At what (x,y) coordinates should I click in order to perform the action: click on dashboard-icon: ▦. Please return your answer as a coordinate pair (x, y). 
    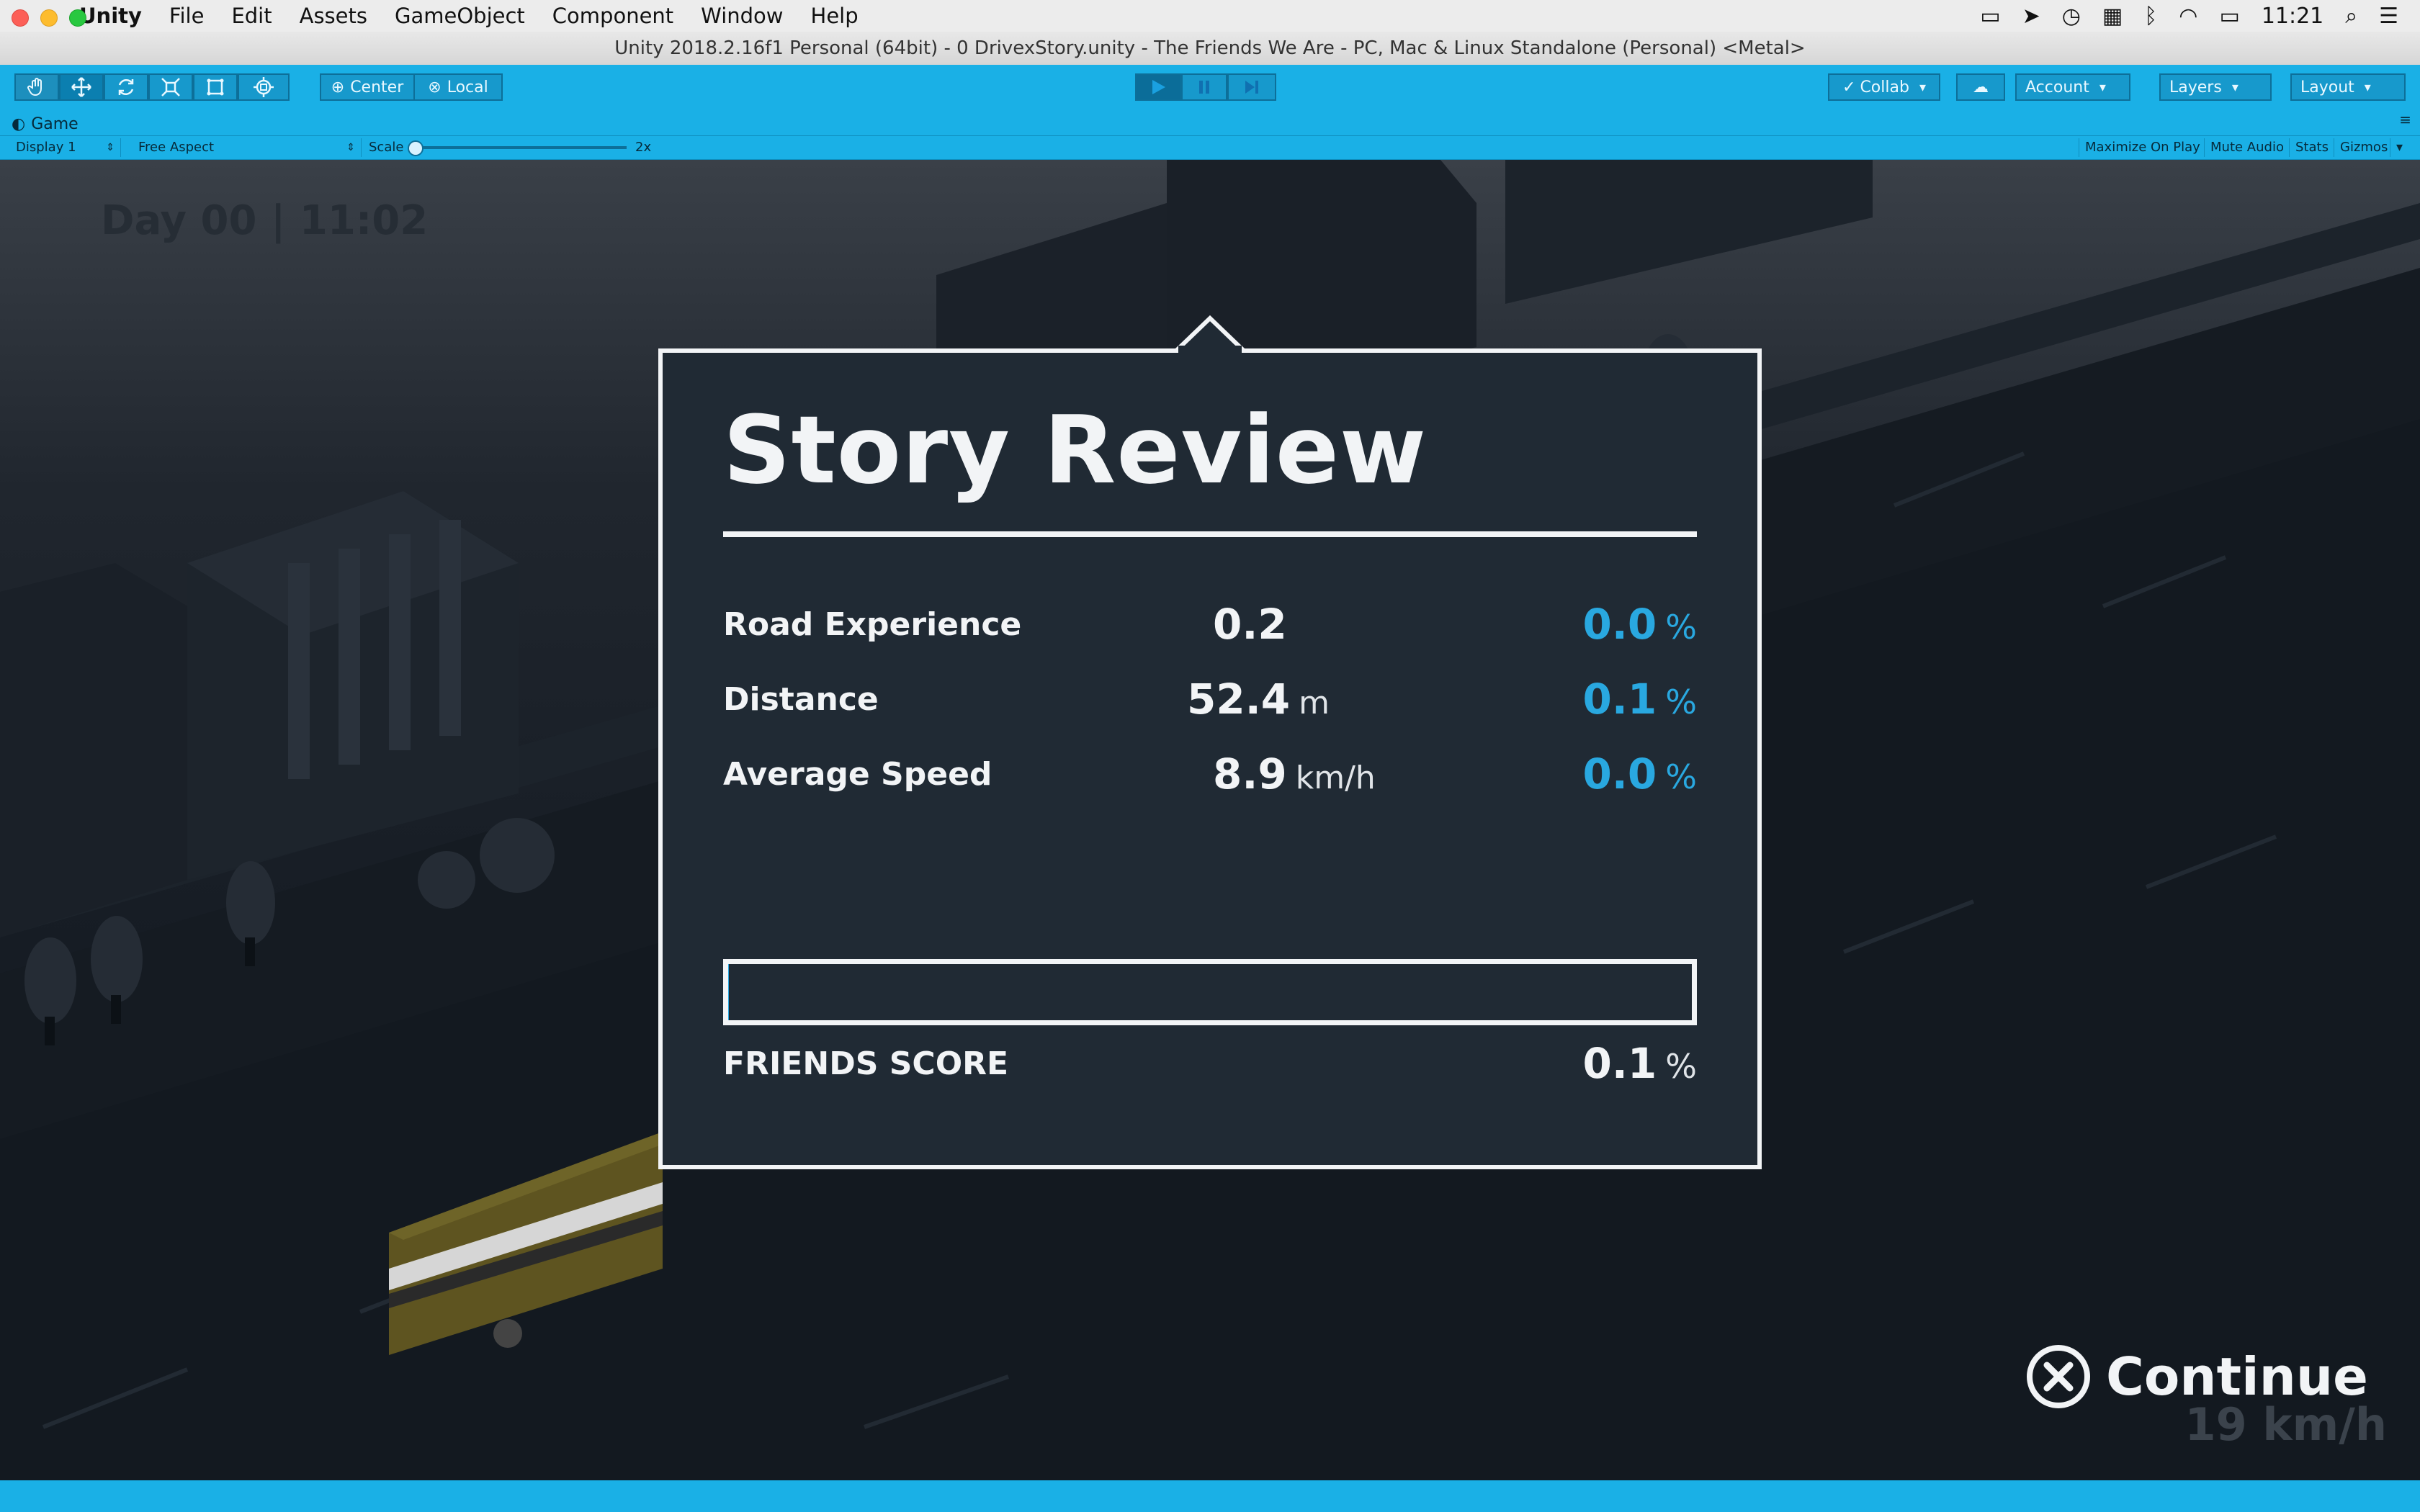
    Looking at the image, I should click on (2112, 16).